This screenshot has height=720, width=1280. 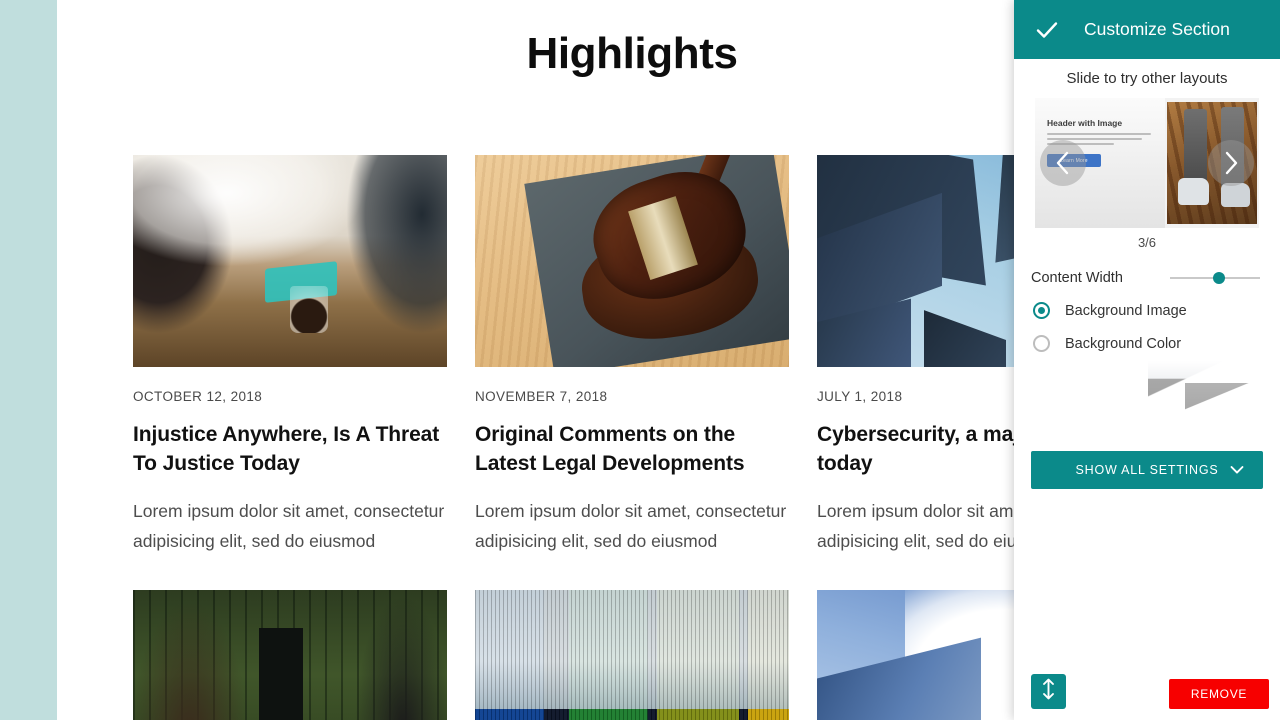 I want to click on judge-gavel-photo, so click(x=632, y=261).